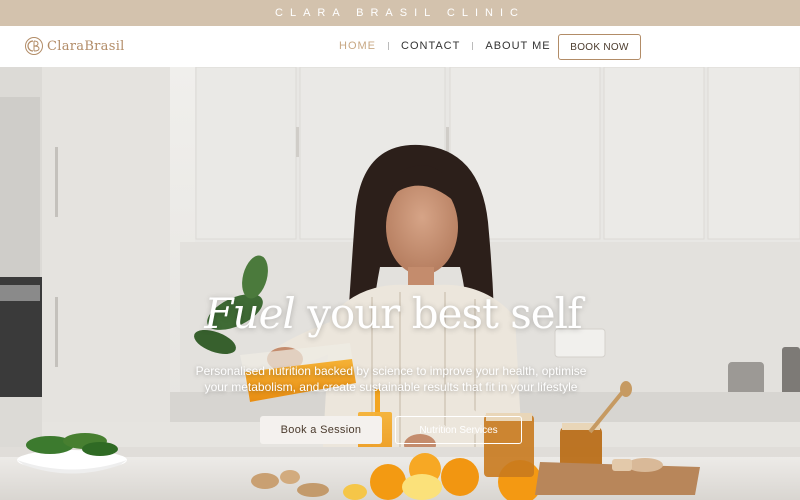  Describe the element at coordinates (458, 430) in the screenshot. I see `nutrition-services-button: Nutrition Services` at that location.